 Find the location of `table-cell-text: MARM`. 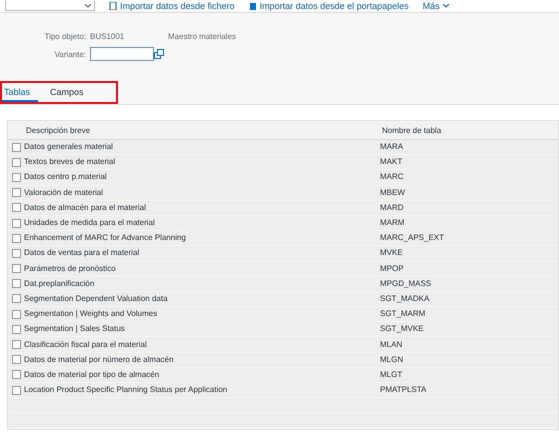

table-cell-text: MARM is located at coordinates (392, 223).